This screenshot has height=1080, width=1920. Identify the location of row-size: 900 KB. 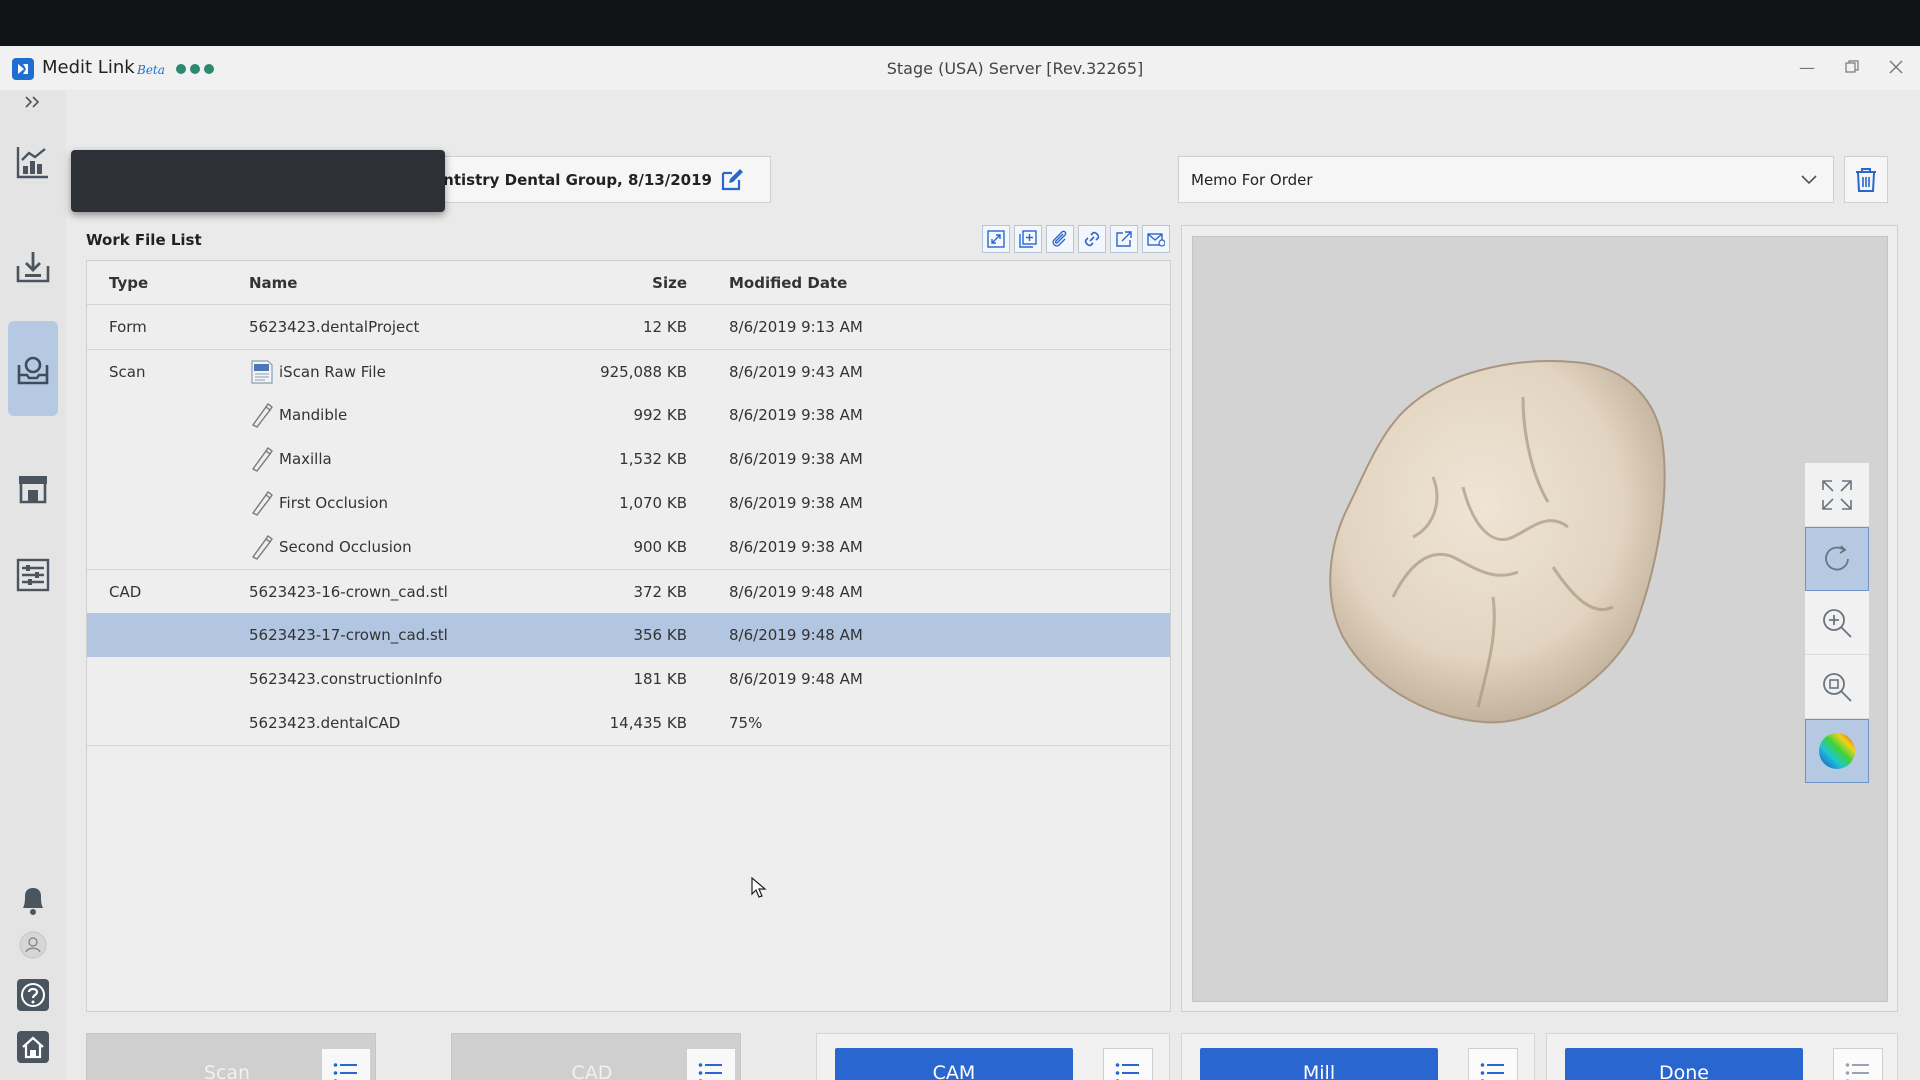
(660, 547).